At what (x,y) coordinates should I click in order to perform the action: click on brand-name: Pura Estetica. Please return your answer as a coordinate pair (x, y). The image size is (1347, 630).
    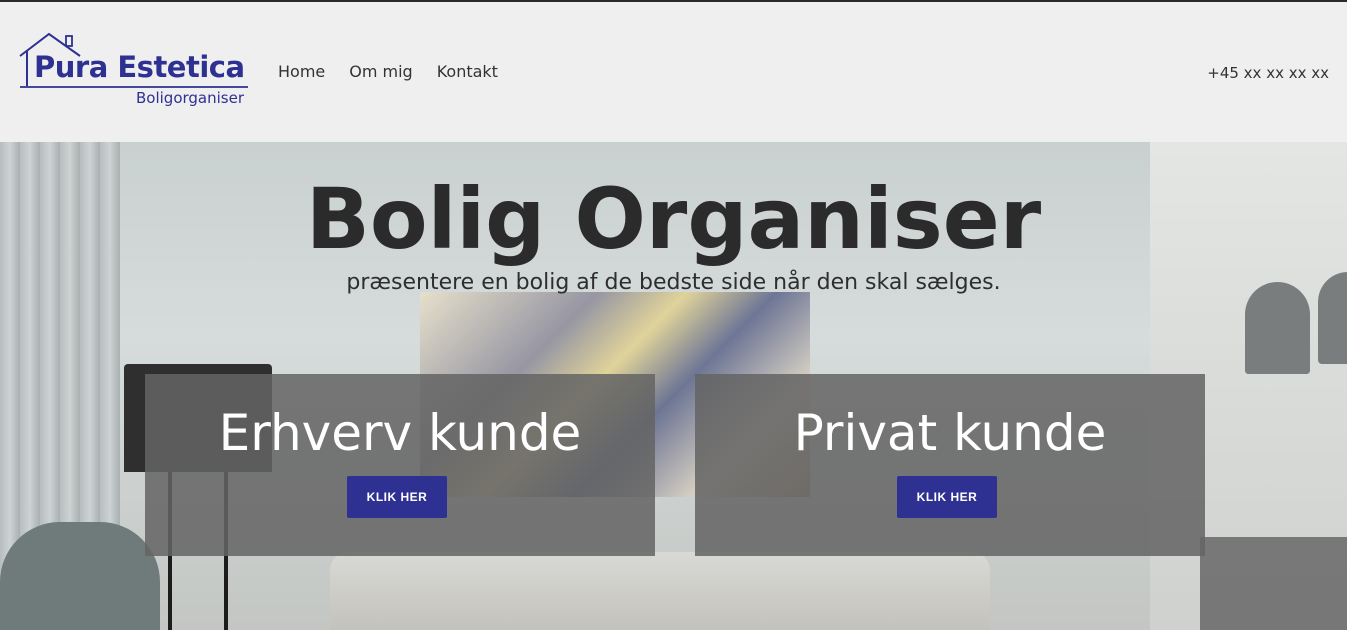
    Looking at the image, I should click on (139, 67).